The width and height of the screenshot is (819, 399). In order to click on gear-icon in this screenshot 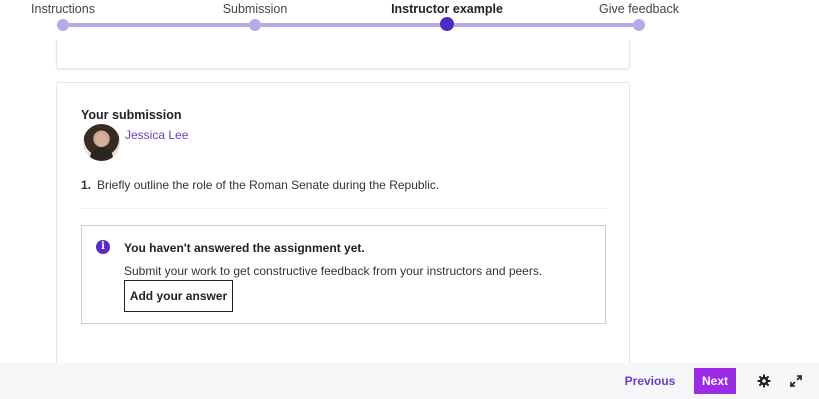, I will do `click(764, 381)`.